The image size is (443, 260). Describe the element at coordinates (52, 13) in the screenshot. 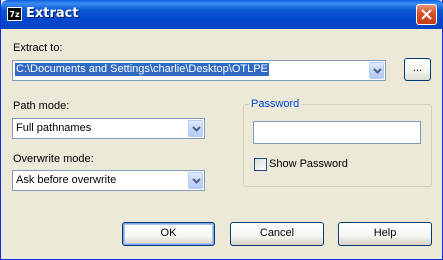

I see `window-title: Extract` at that location.